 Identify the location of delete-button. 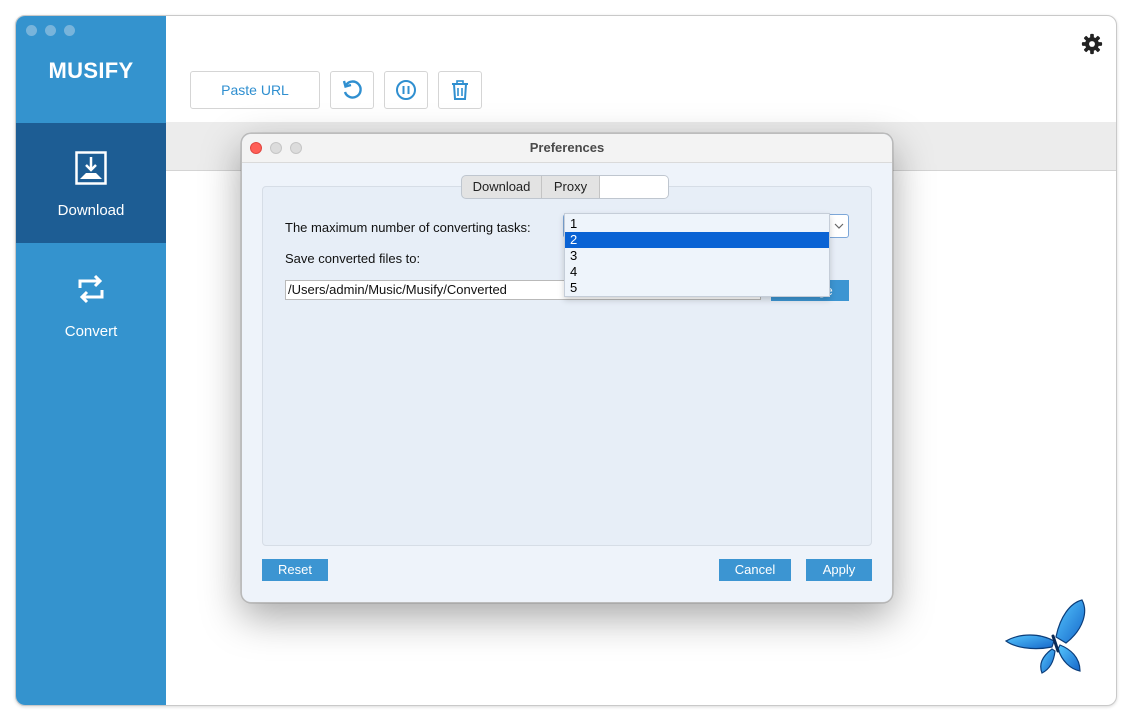
(460, 90).